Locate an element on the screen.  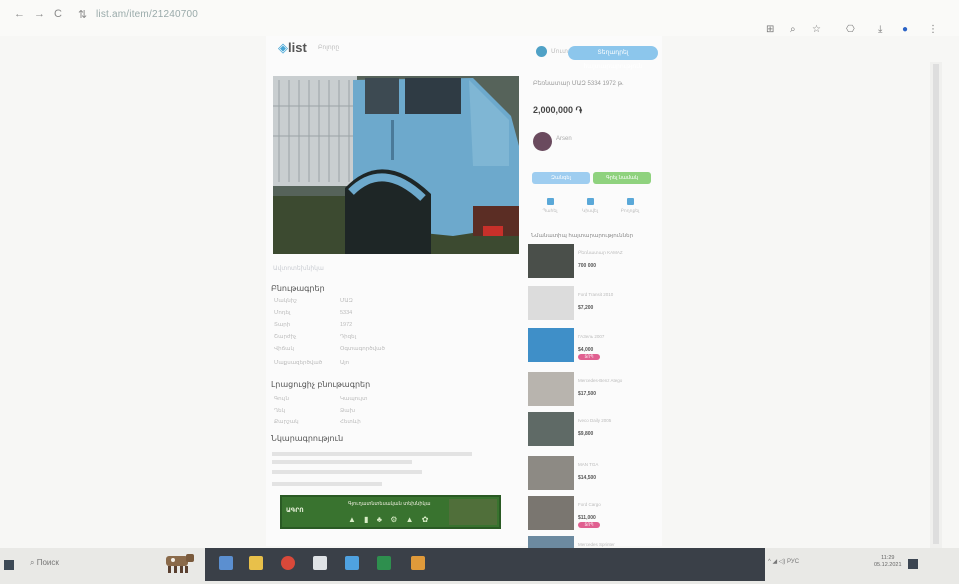
system-tray: ^ ◢ ◁) РУС is located at coordinates (783, 561).